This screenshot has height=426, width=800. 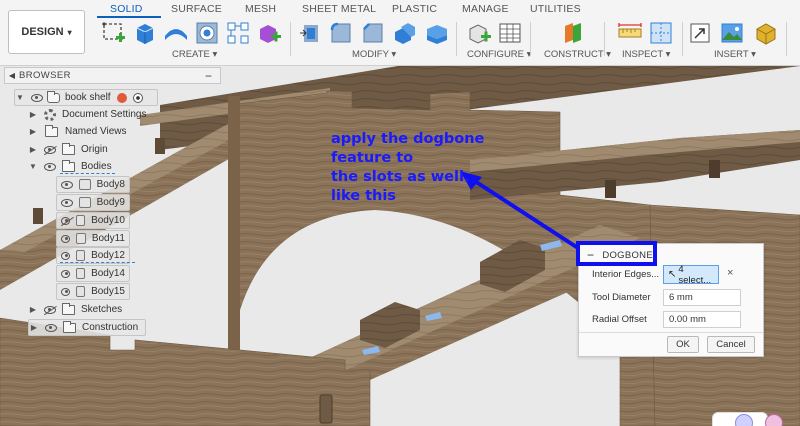 I want to click on browser-body-row: Body14, so click(x=93, y=273).